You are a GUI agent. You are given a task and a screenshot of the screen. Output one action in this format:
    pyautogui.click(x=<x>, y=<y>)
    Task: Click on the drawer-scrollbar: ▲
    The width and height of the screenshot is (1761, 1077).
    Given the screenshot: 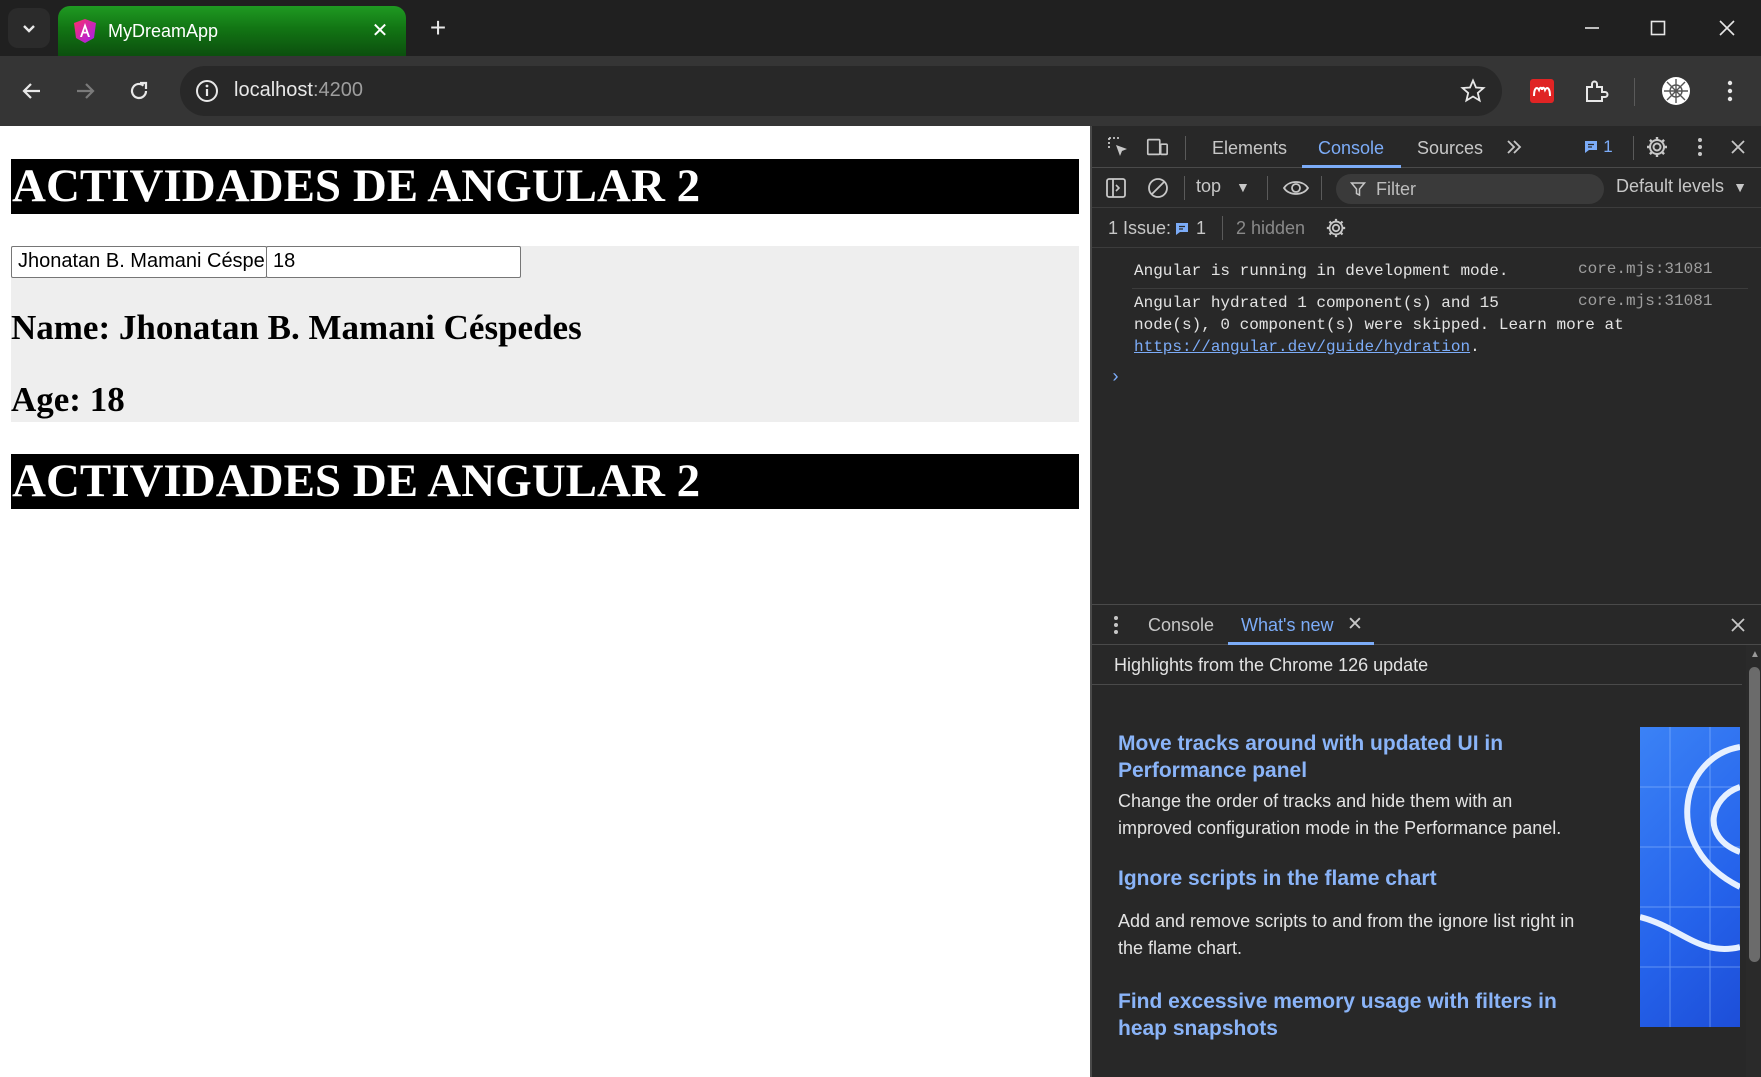 What is the action you would take?
    pyautogui.click(x=1753, y=861)
    